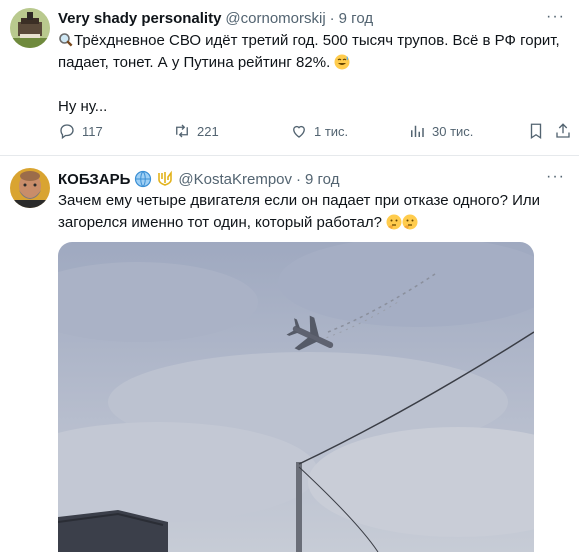 The width and height of the screenshot is (579, 552). What do you see at coordinates (194, 62) in the screenshot?
I see `tweet-text-line-2: падает, тонет. А у Путина рейтинг 82%.` at bounding box center [194, 62].